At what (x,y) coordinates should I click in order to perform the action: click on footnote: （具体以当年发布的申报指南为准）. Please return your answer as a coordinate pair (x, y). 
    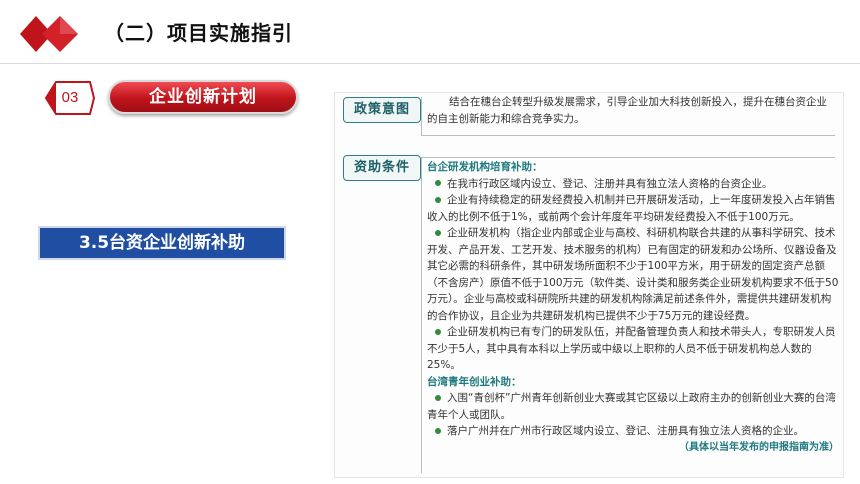
    Looking at the image, I should click on (759, 447).